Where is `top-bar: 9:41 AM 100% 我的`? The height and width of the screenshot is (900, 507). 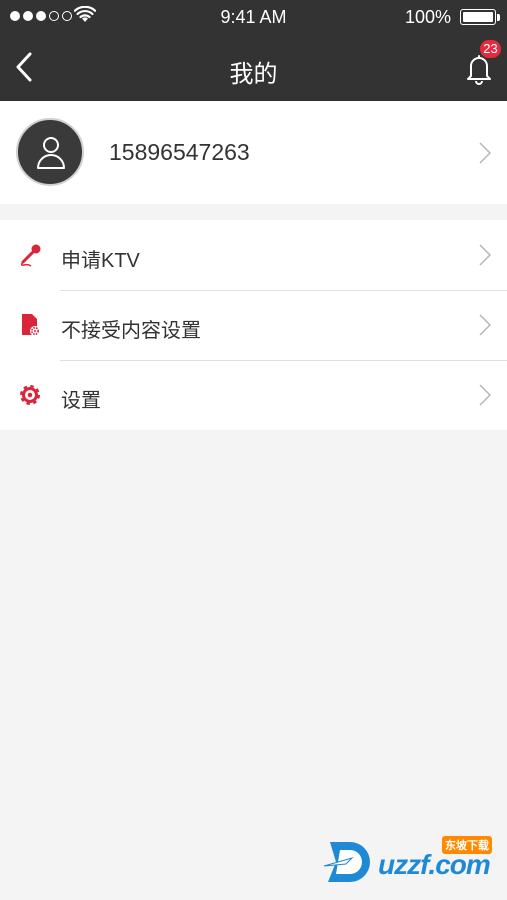 top-bar: 9:41 AM 100% 我的 is located at coordinates (253, 50).